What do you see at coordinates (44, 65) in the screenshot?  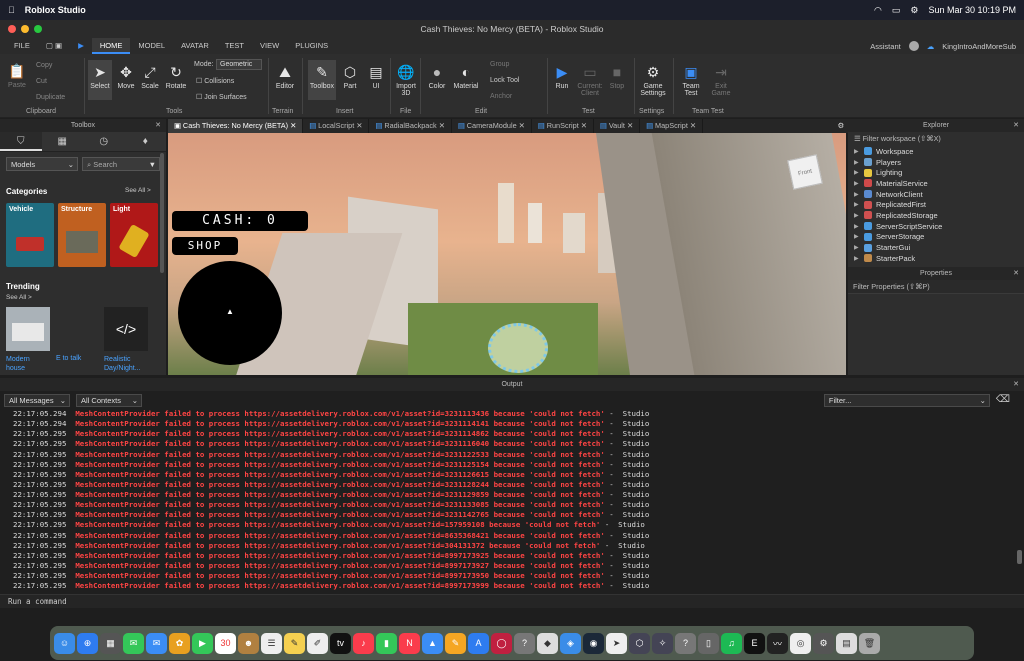 I see `copy-button: Copy` at bounding box center [44, 65].